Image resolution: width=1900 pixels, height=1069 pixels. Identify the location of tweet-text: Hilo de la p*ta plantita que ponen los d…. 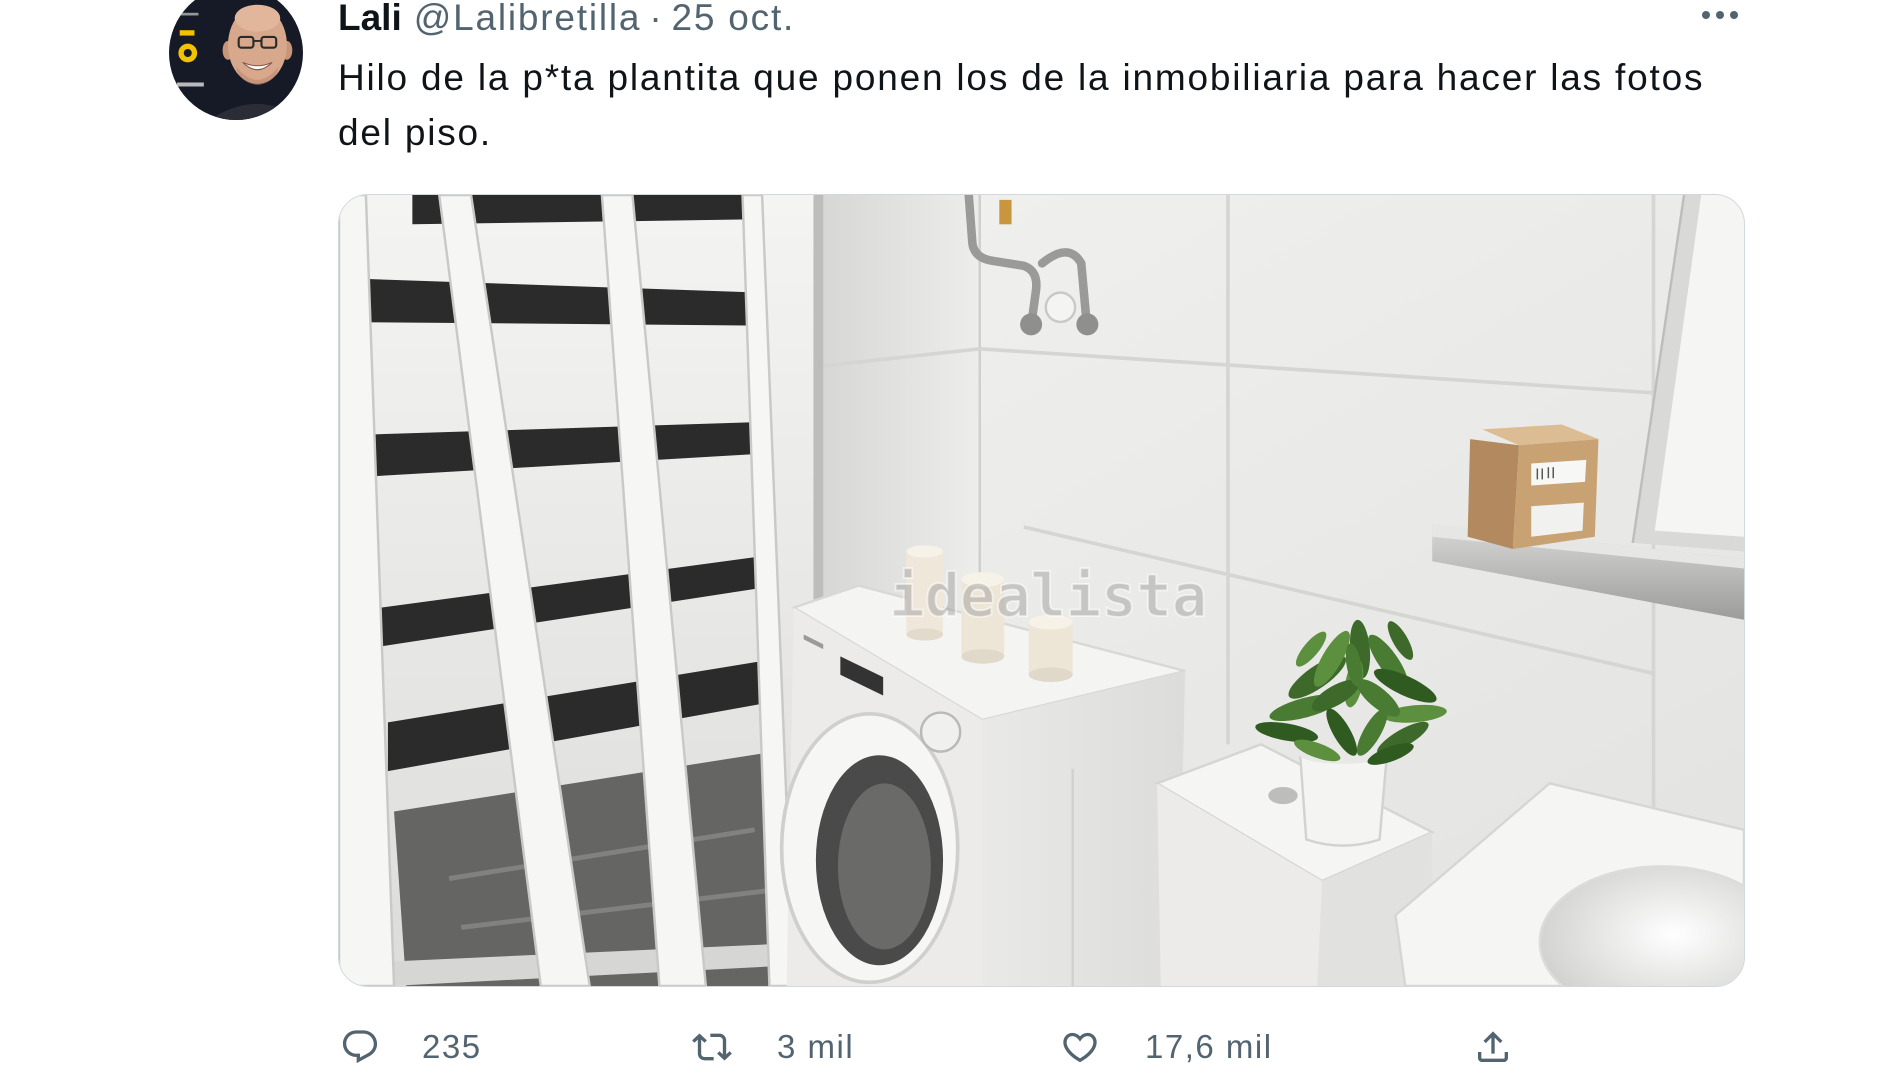
(1021, 105).